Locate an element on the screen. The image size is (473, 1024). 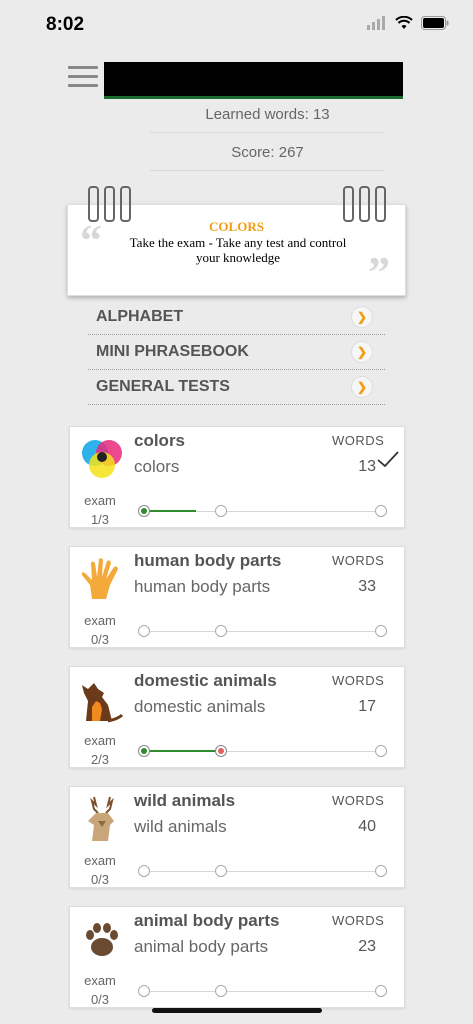
exam-progress: exam 2/3 is located at coordinates (100, 750).